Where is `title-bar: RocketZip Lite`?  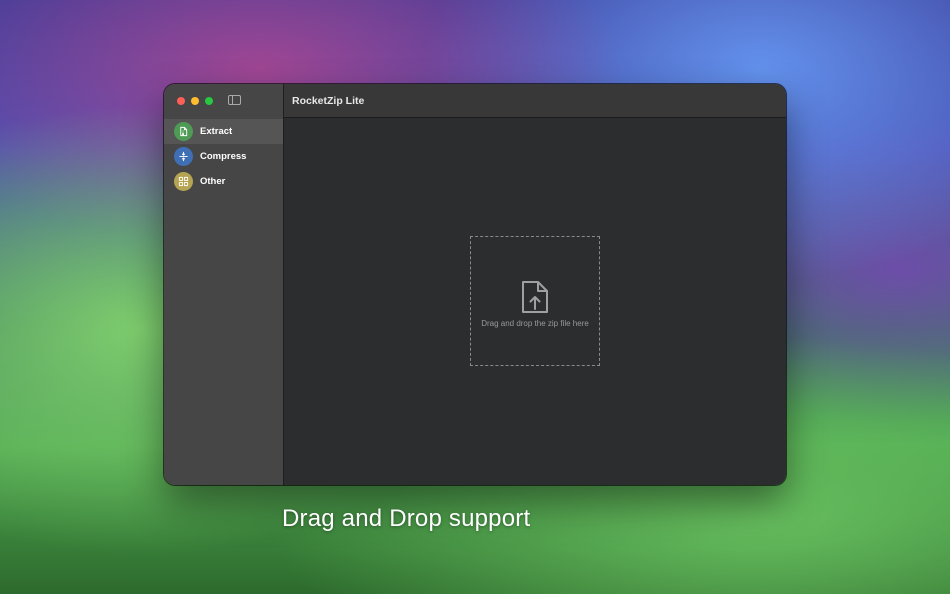 title-bar: RocketZip Lite is located at coordinates (535, 101).